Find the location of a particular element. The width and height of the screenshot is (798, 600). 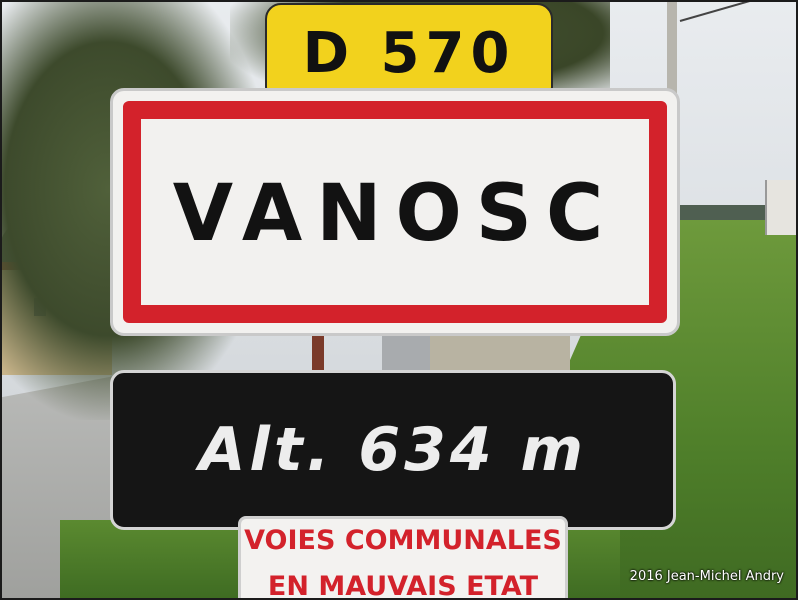

sign-post is located at coordinates (406, 352).